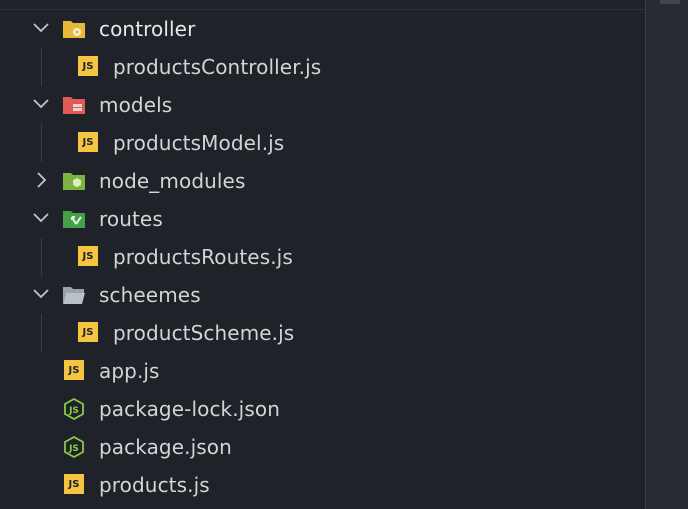  I want to click on tree-item-productsRoutes: JS productsRoutes.js, so click(322, 257).